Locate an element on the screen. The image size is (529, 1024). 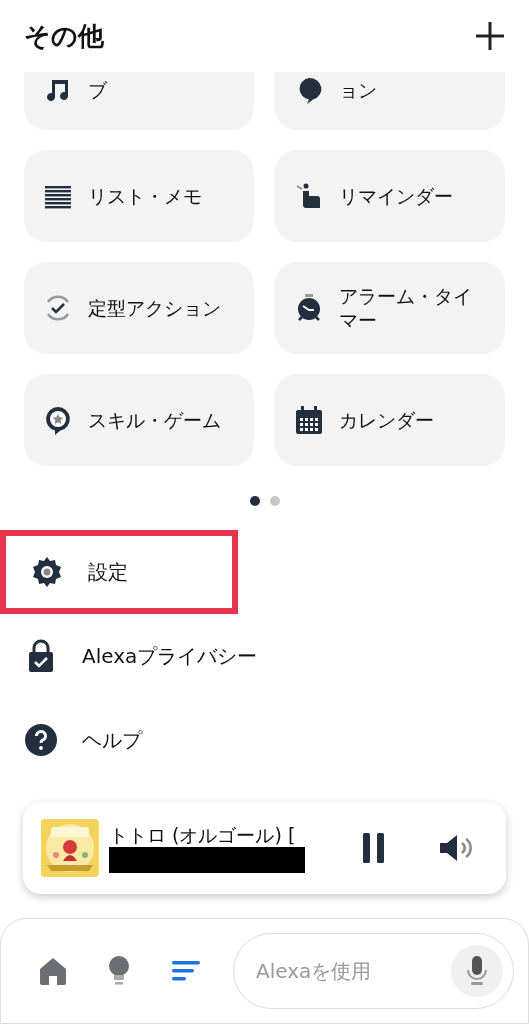
menu-item: 設定 is located at coordinates (119, 572).